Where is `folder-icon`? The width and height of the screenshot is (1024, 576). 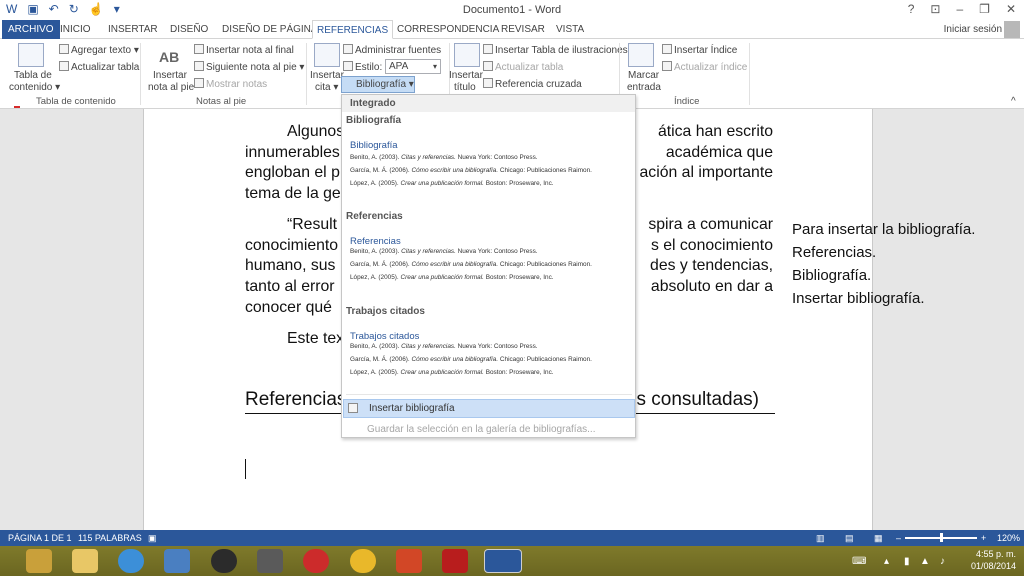
folder-icon is located at coordinates (85, 561).